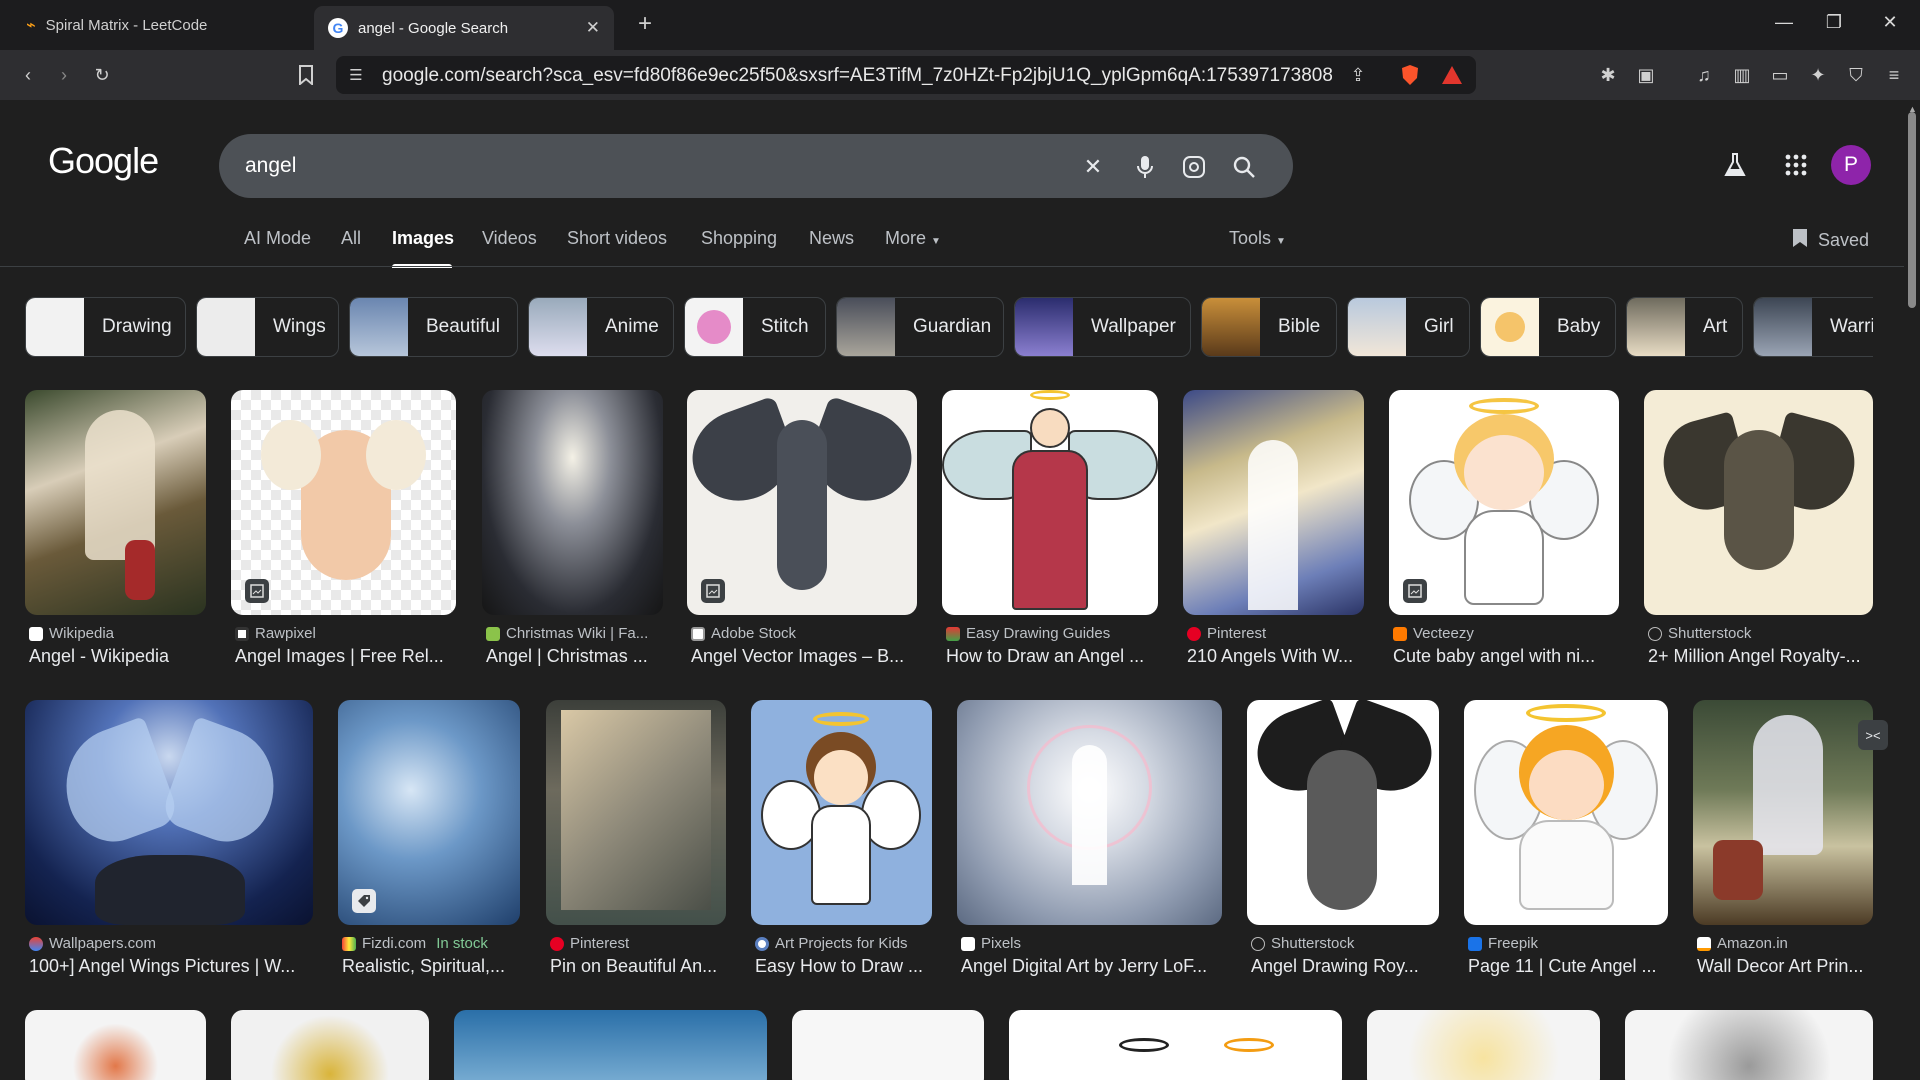 The height and width of the screenshot is (1080, 1920). Describe the element at coordinates (1796, 165) in the screenshot. I see `apps-grid-icon` at that location.